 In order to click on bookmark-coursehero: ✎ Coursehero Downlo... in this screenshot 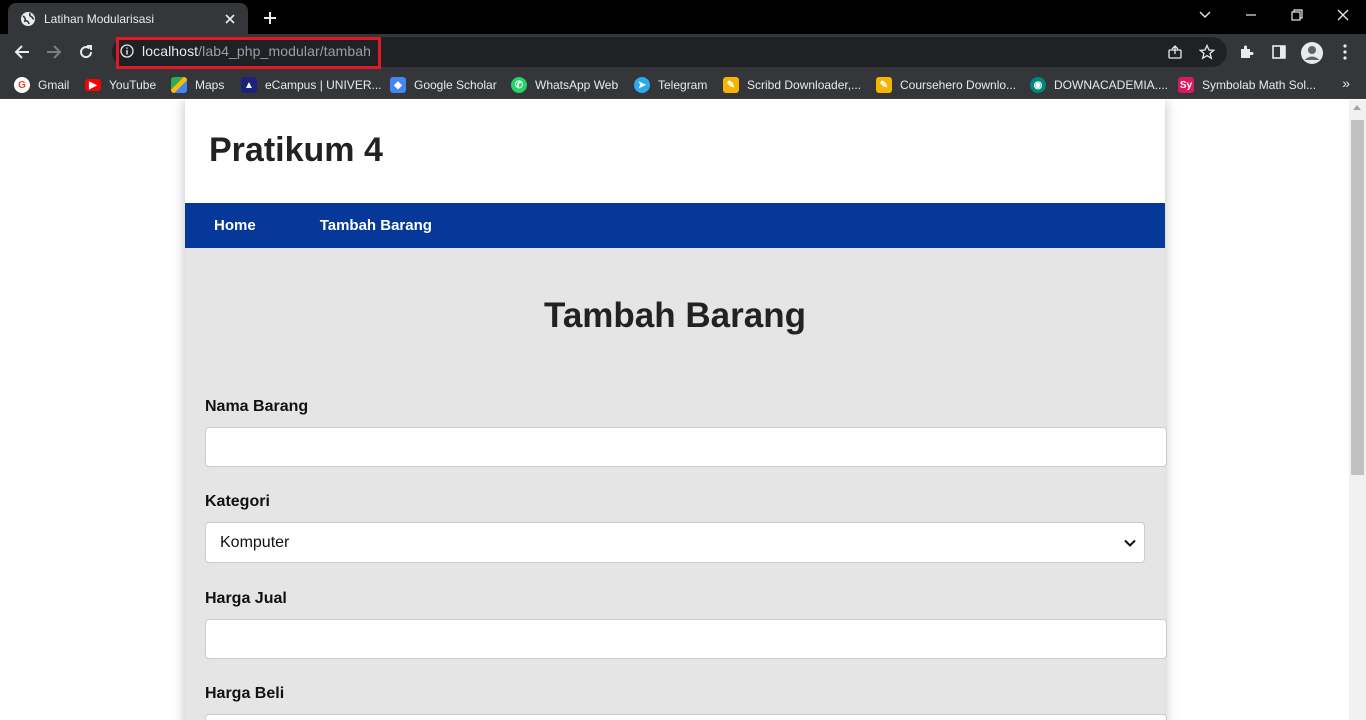, I will do `click(946, 85)`.